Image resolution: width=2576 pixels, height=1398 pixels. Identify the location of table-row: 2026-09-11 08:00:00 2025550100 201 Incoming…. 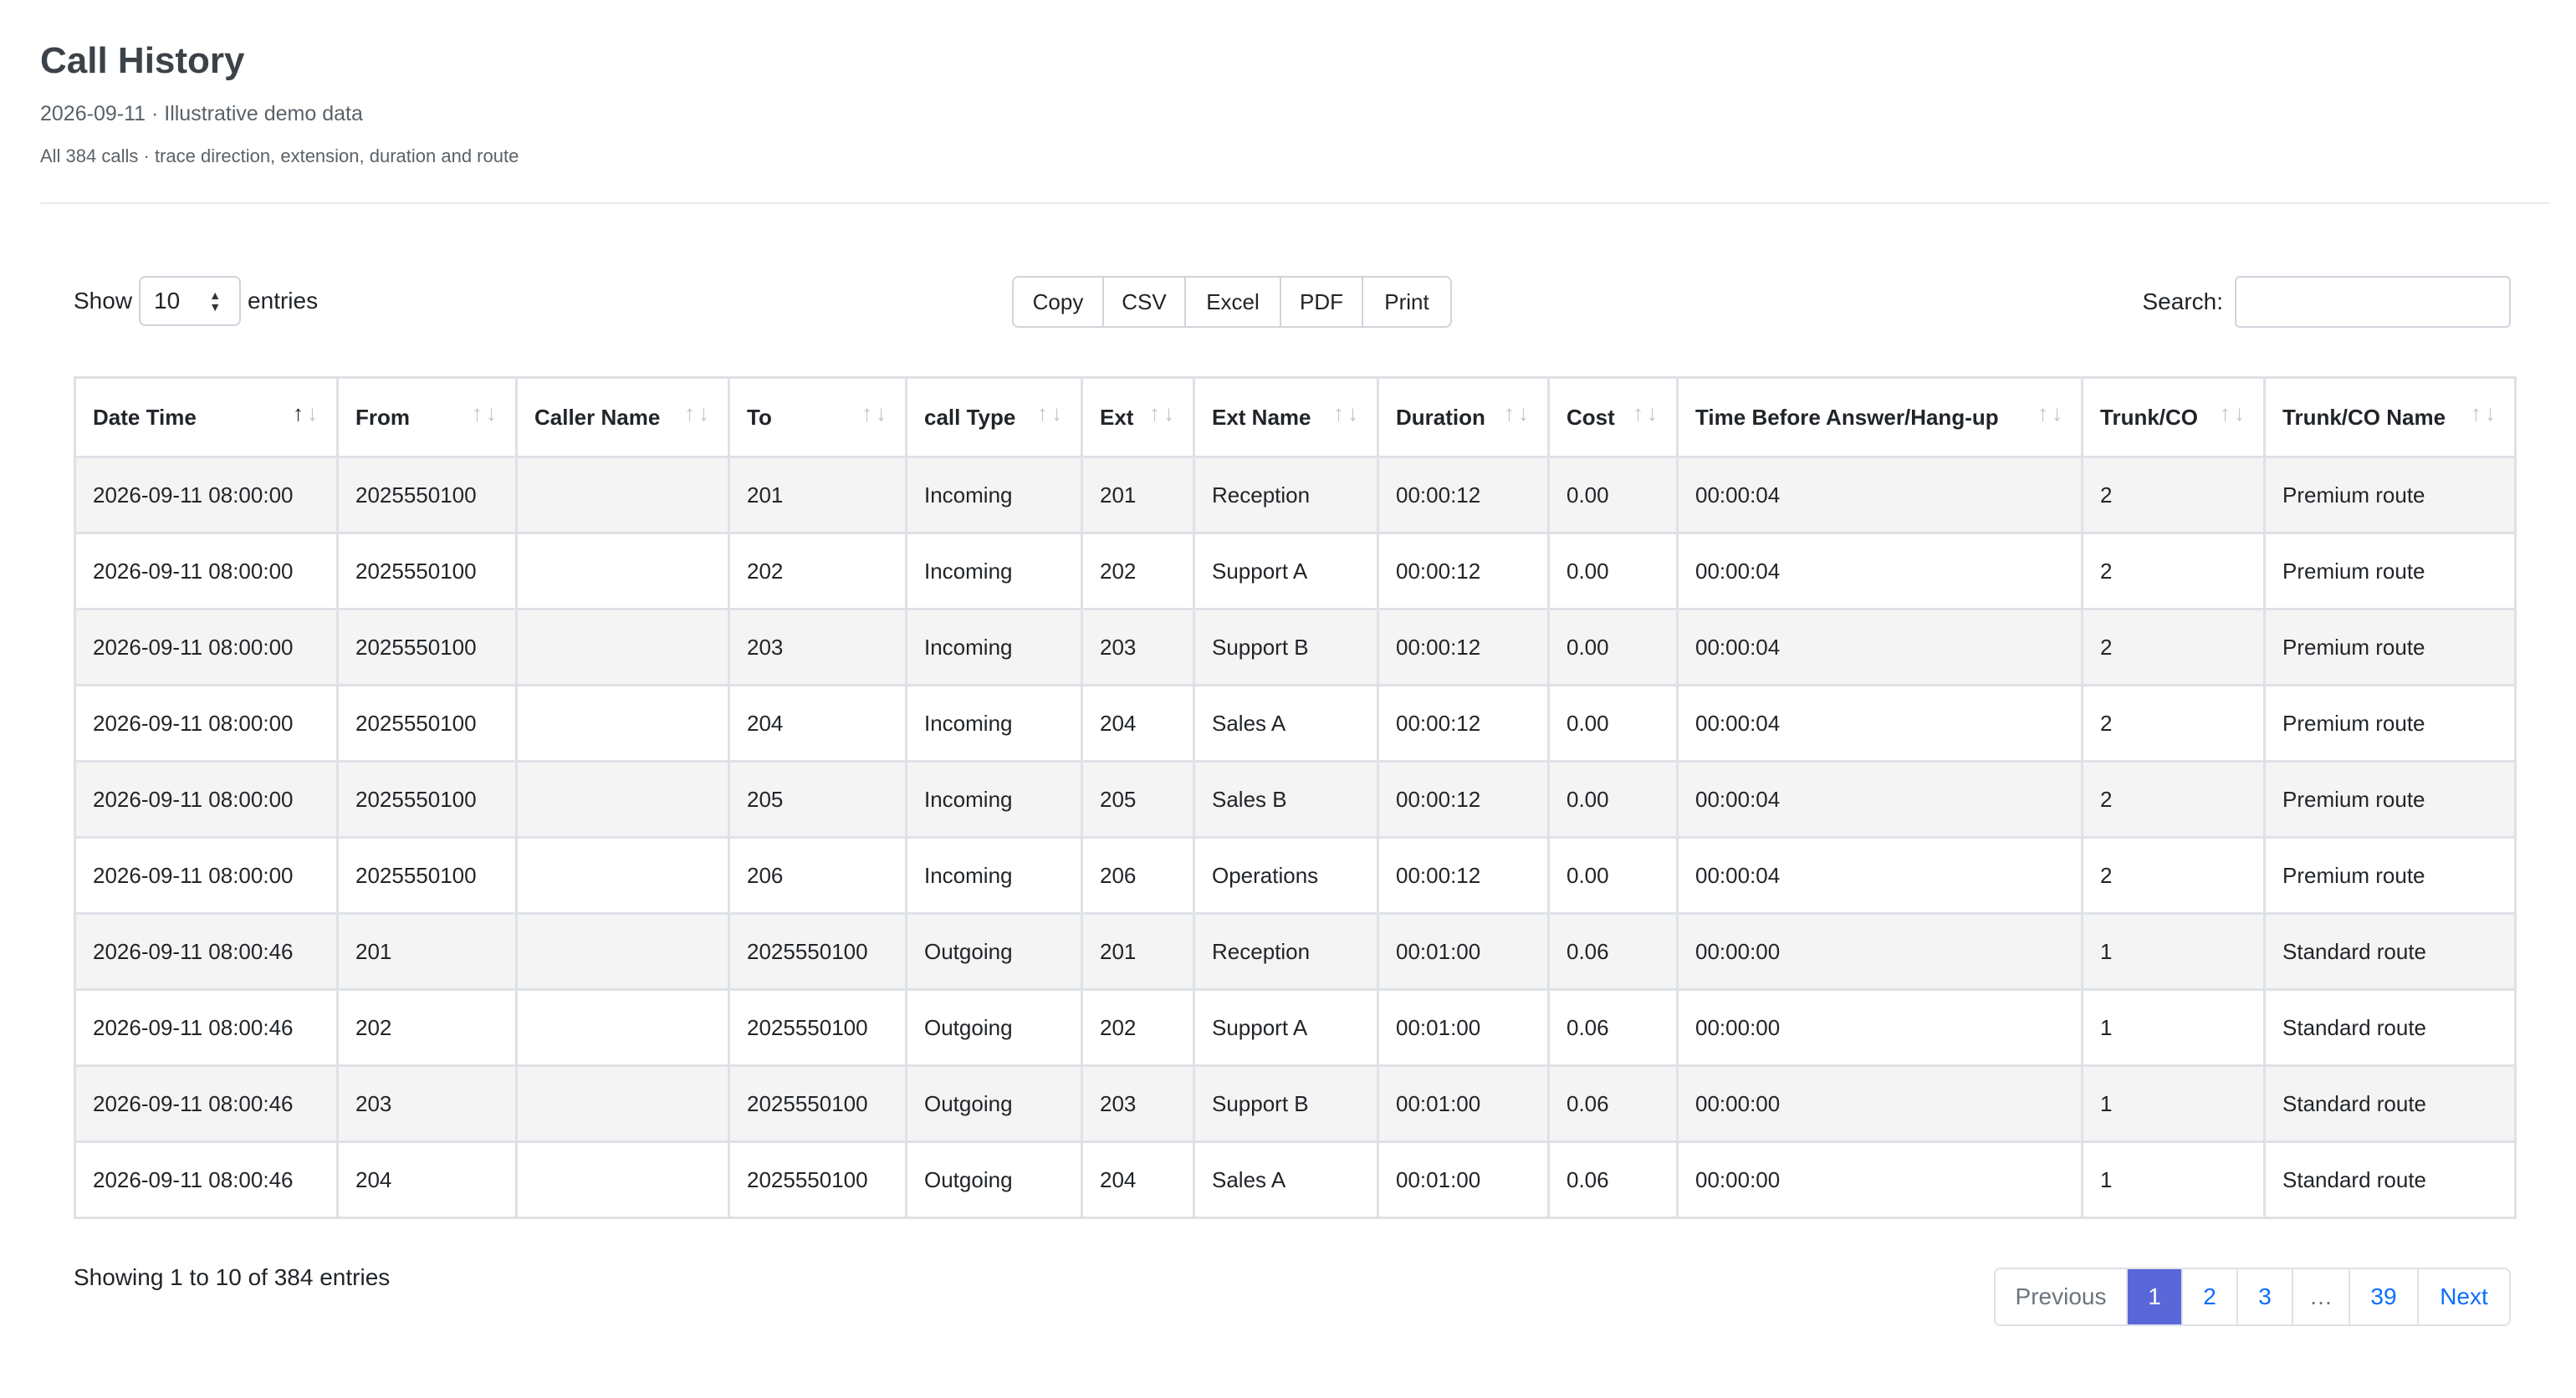
(1295, 495).